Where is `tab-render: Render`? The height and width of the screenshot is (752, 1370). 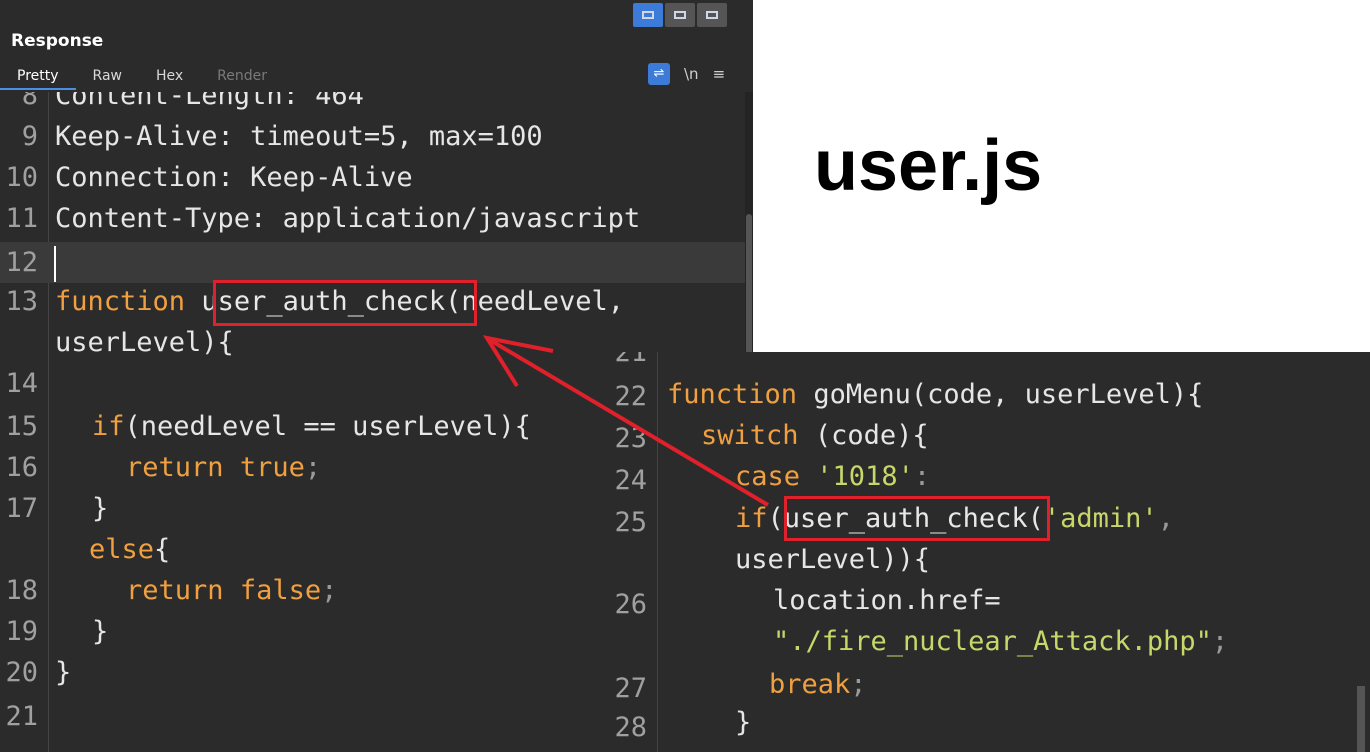 tab-render: Render is located at coordinates (242, 77).